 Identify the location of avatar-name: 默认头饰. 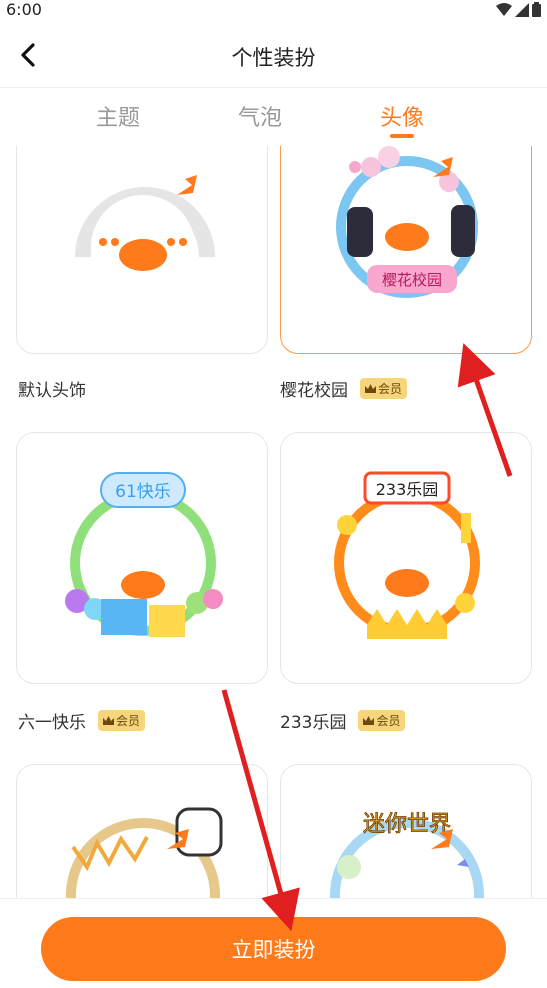
(52, 391).